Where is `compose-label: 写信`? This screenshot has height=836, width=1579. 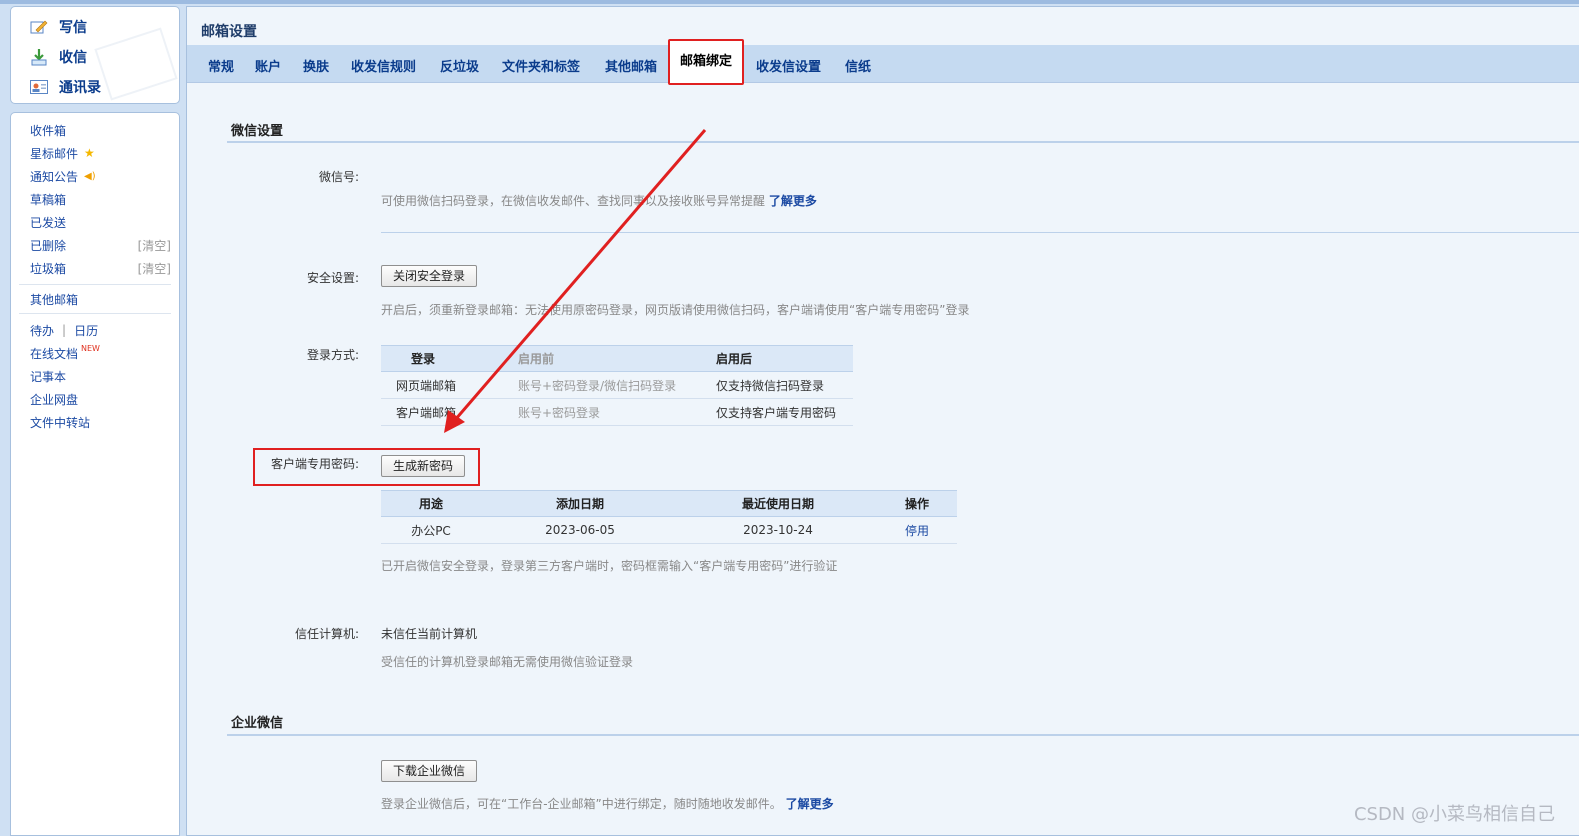
compose-label: 写信 is located at coordinates (73, 28).